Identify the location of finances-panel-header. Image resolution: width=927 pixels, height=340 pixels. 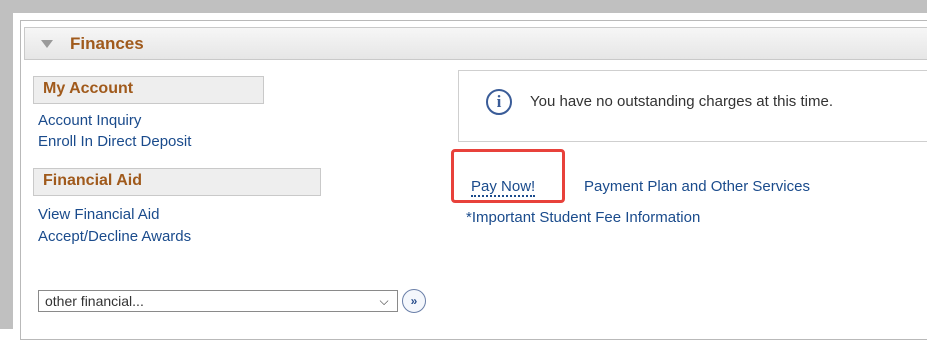
(475, 43).